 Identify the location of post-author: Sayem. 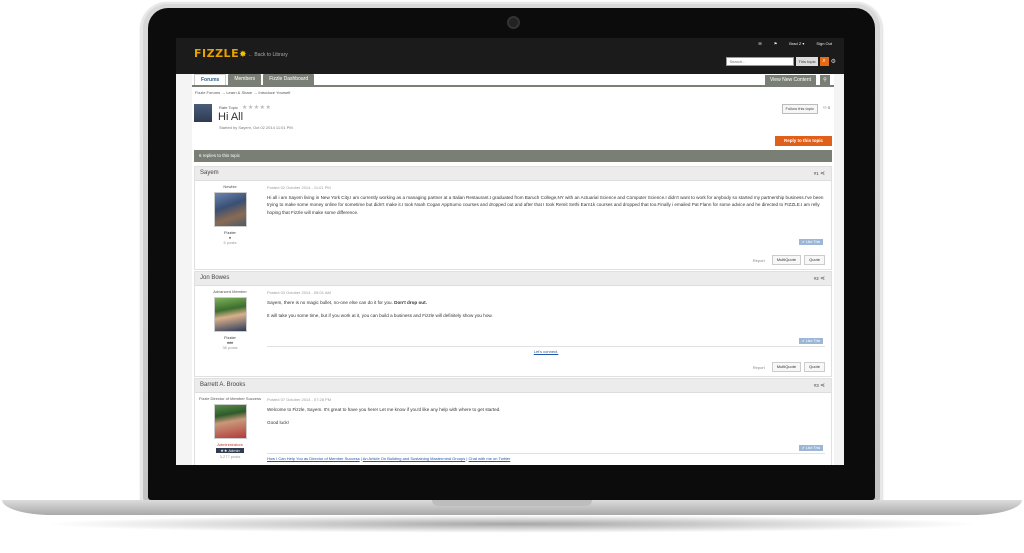
(209, 173).